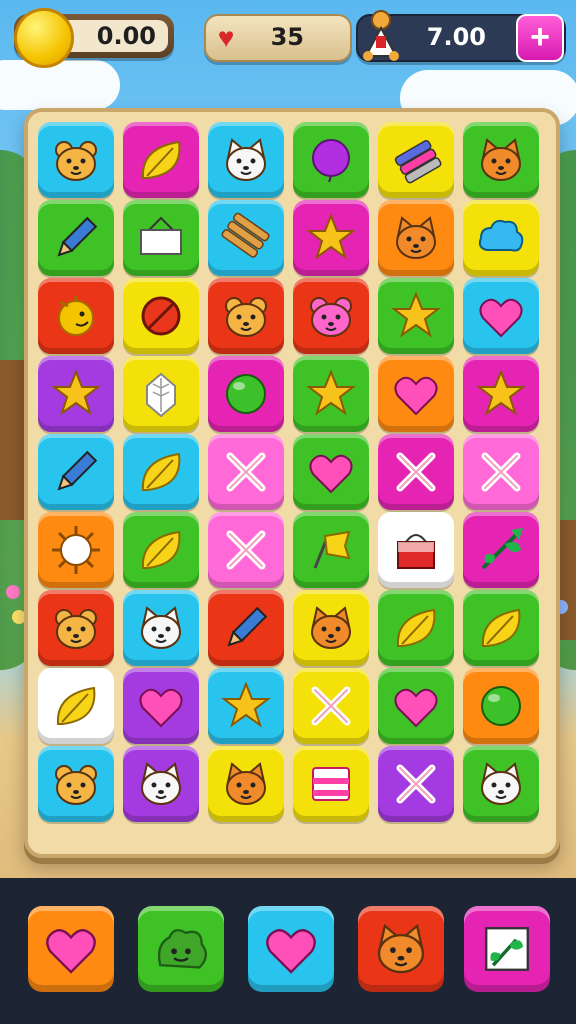 The image size is (576, 1024). I want to click on lives-counter: ♥ 35, so click(278, 38).